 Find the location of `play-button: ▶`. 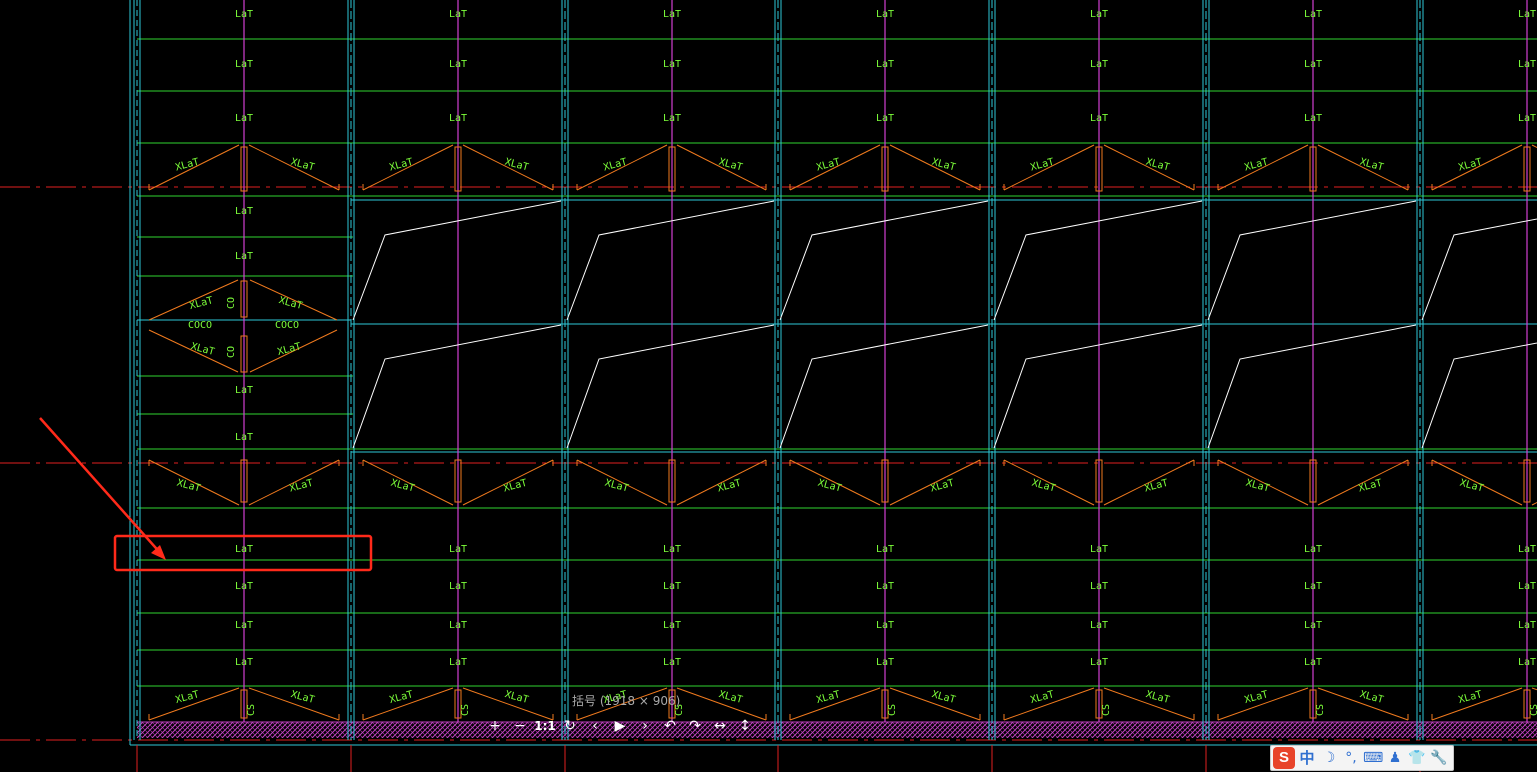

play-button: ▶ is located at coordinates (620, 726).